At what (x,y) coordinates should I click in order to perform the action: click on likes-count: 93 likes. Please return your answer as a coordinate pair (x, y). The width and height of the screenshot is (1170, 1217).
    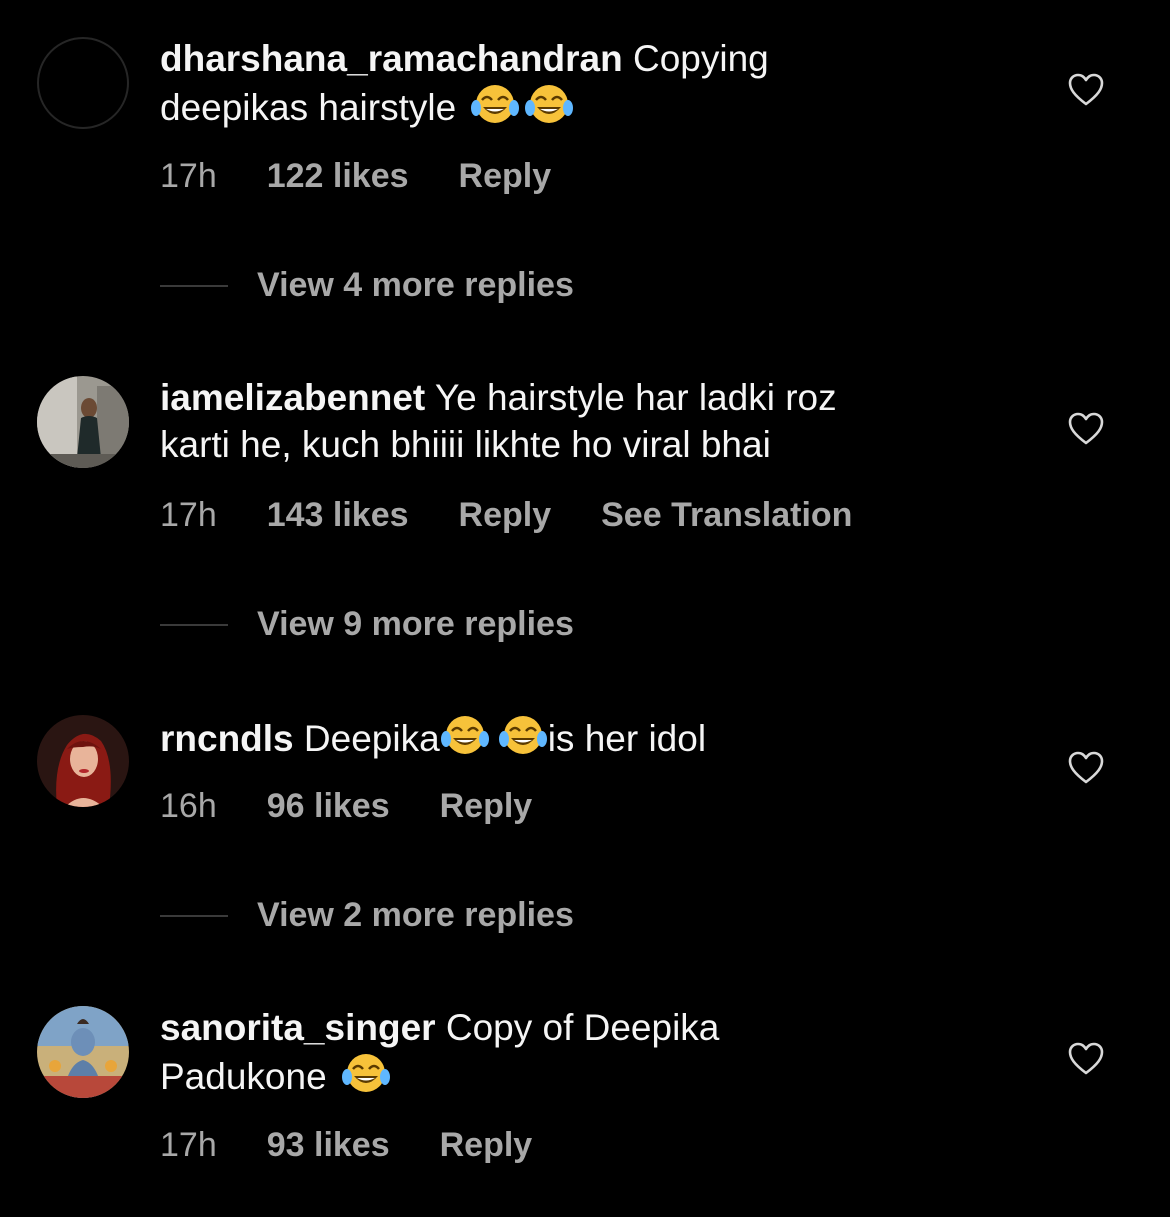
    Looking at the image, I should click on (328, 1145).